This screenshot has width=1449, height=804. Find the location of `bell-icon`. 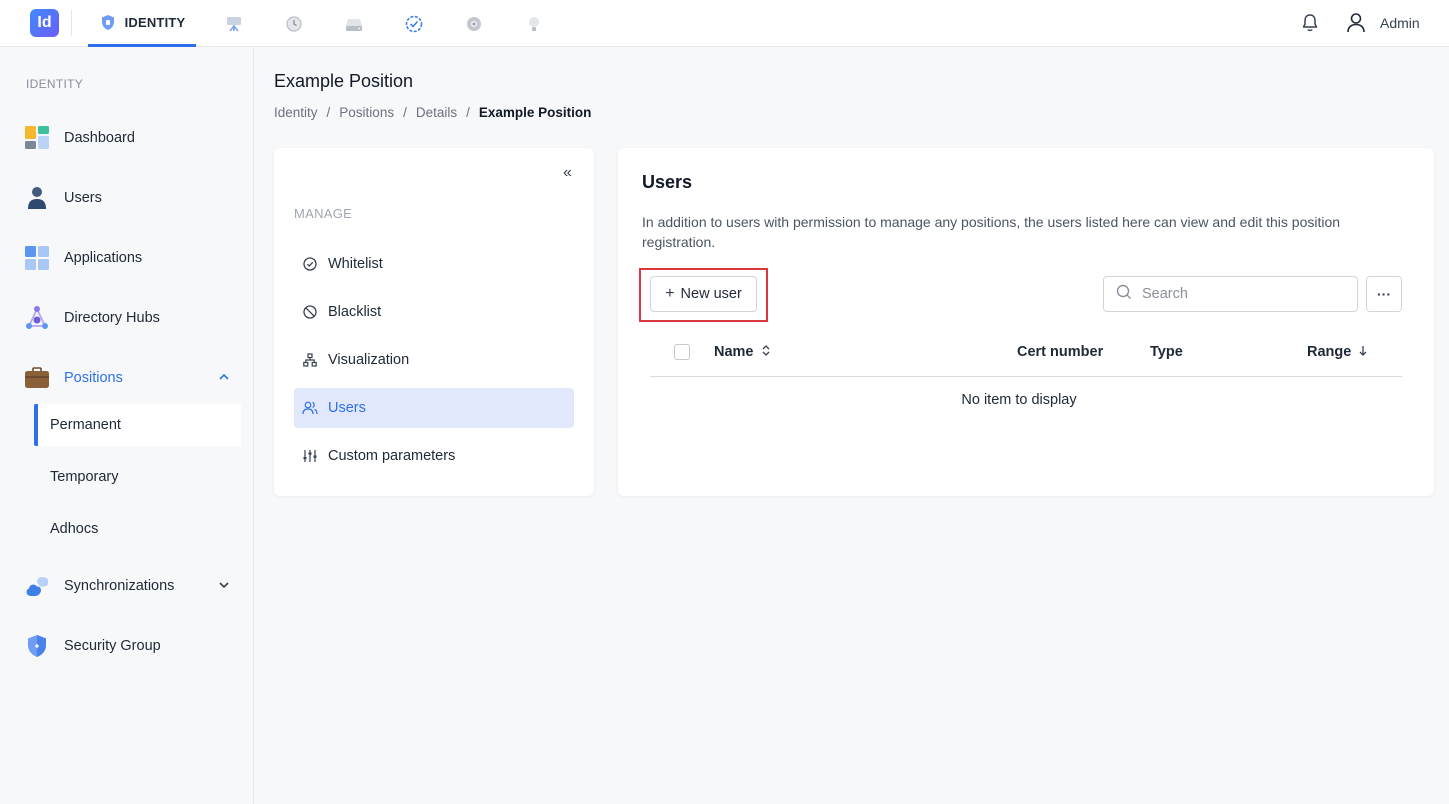

bell-icon is located at coordinates (1310, 25).